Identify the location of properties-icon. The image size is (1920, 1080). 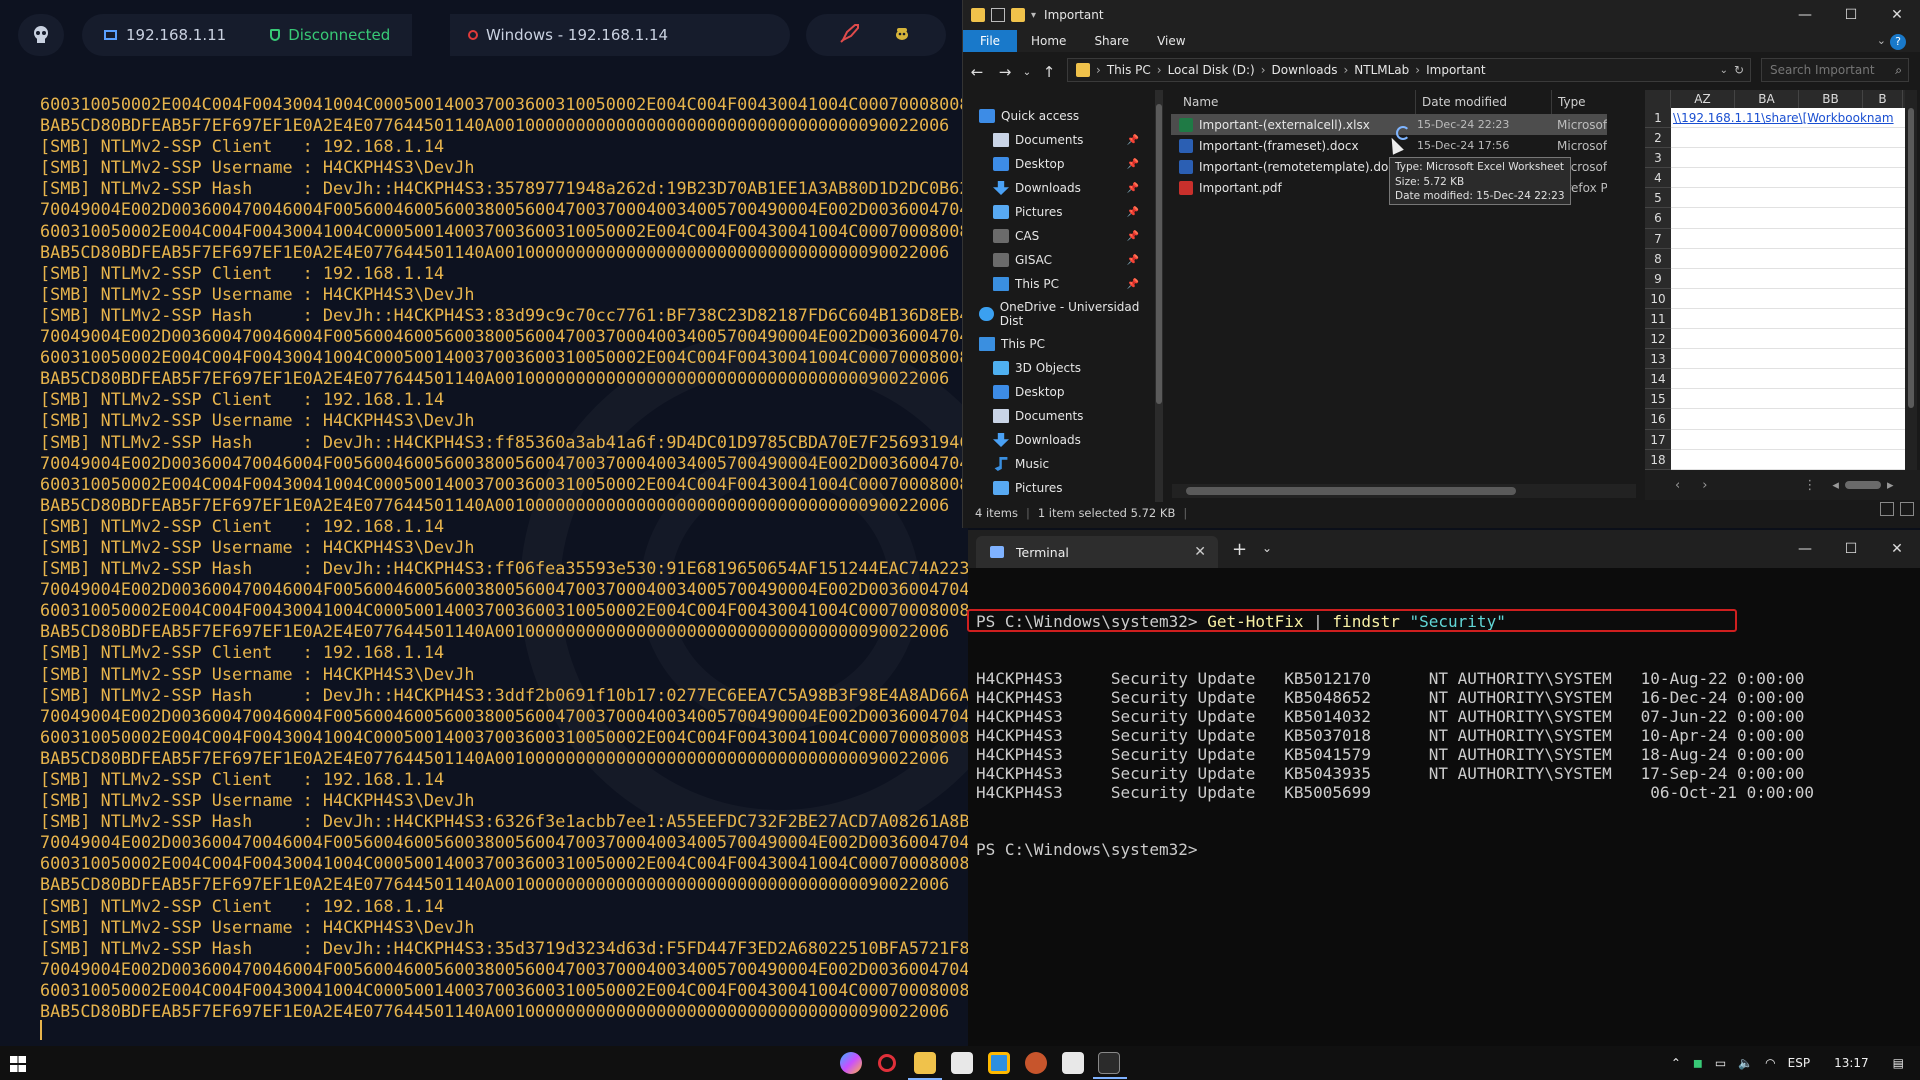
(998, 15).